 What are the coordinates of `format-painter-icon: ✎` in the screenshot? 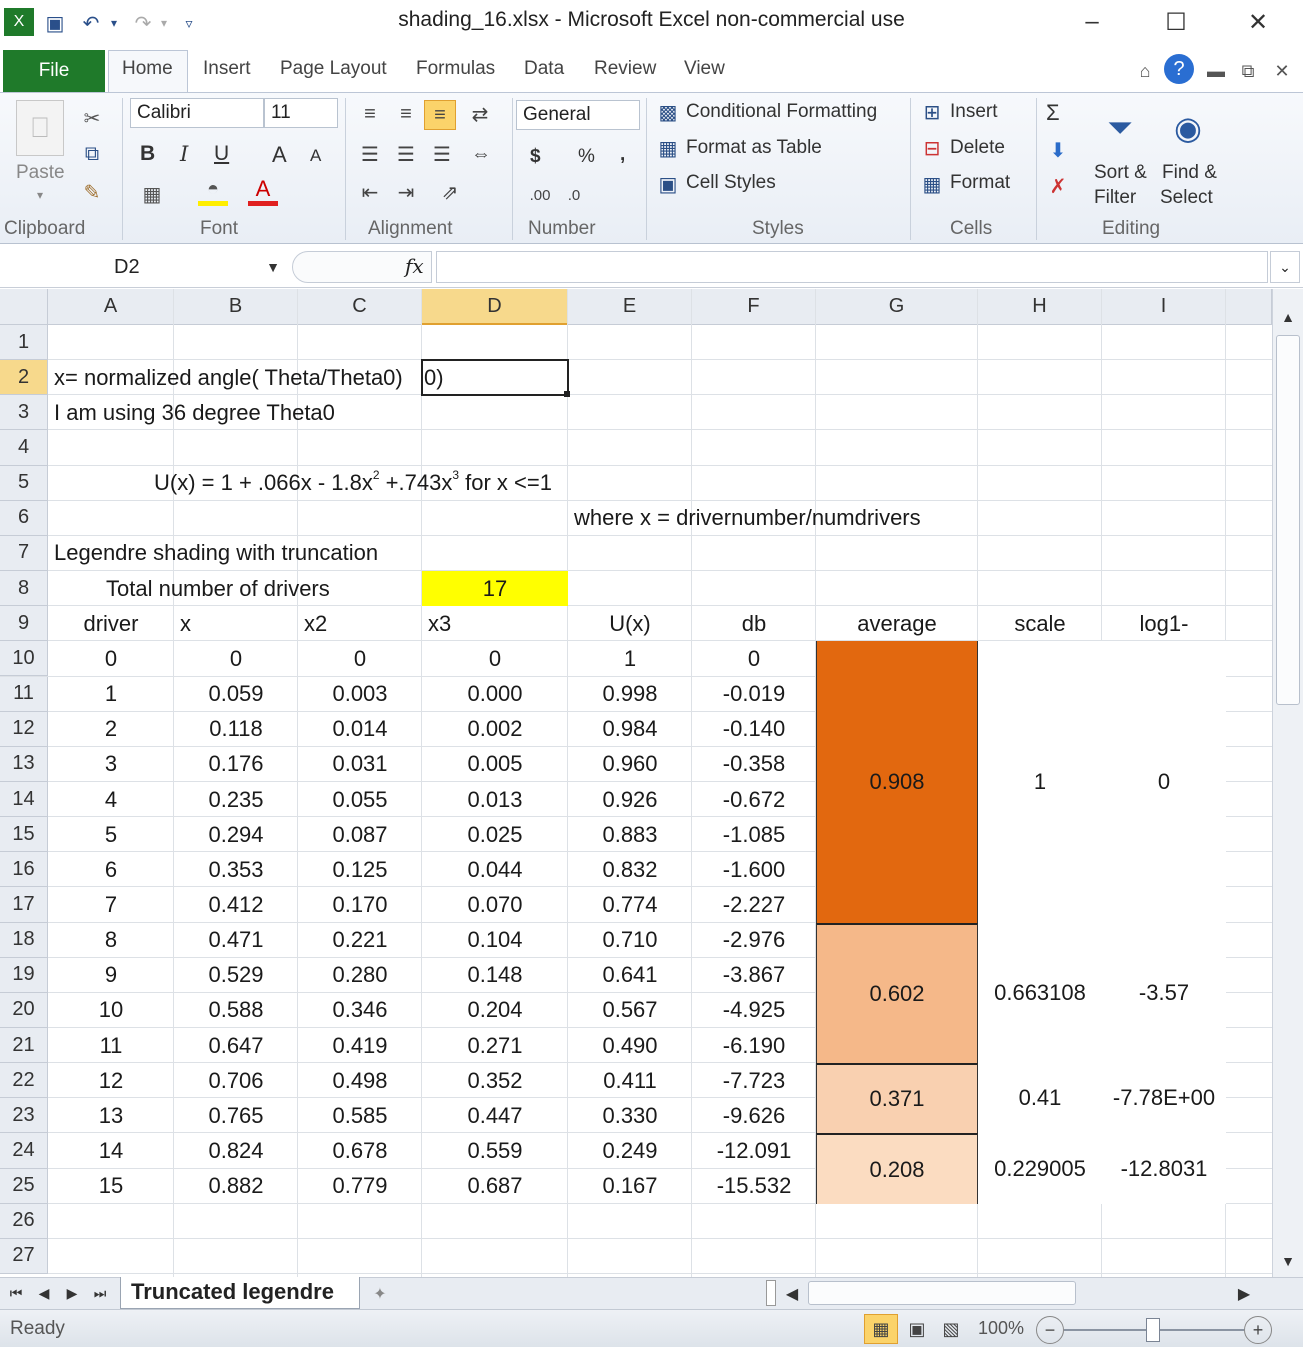 It's located at (92, 192).